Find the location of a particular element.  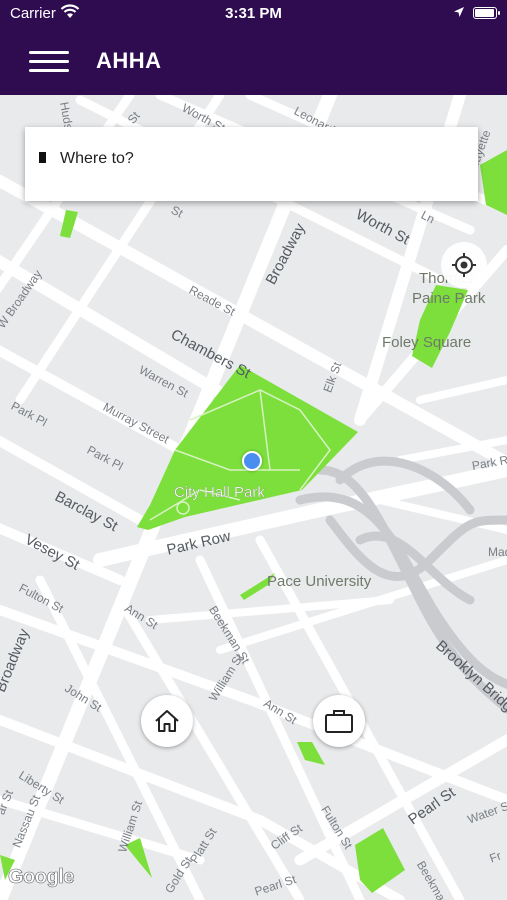

app-title: AHHA is located at coordinates (129, 60).